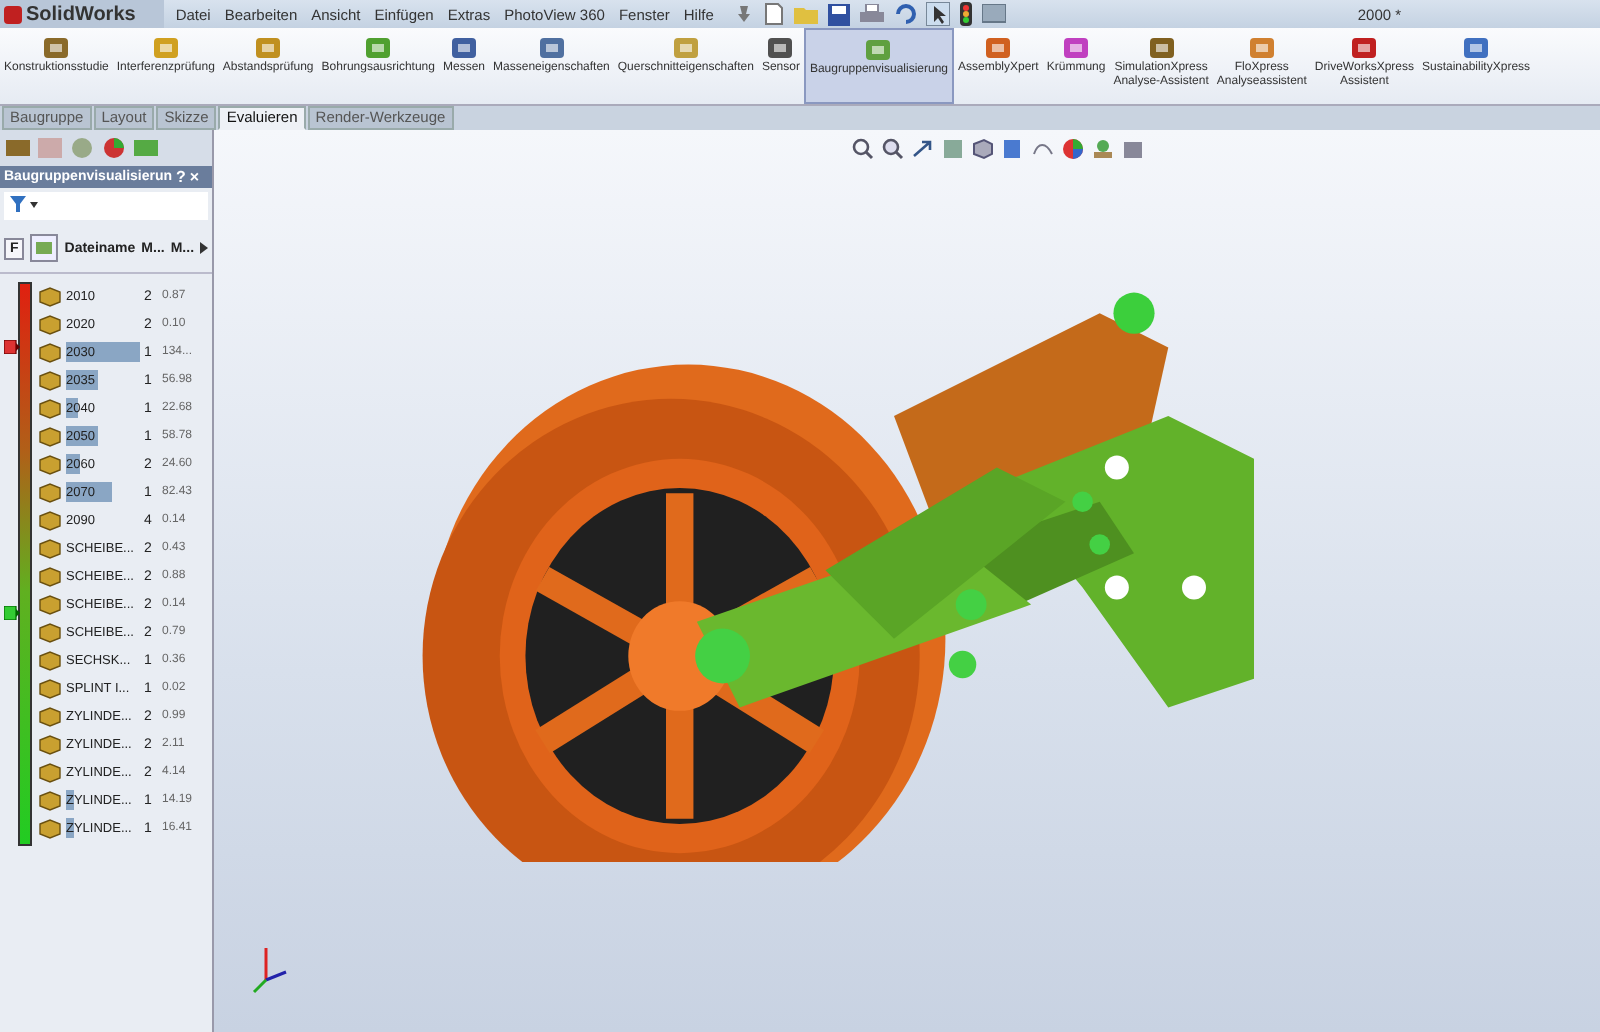 This screenshot has width=1600, height=1032. Describe the element at coordinates (181, 177) in the screenshot. I see `help-button: ?` at that location.